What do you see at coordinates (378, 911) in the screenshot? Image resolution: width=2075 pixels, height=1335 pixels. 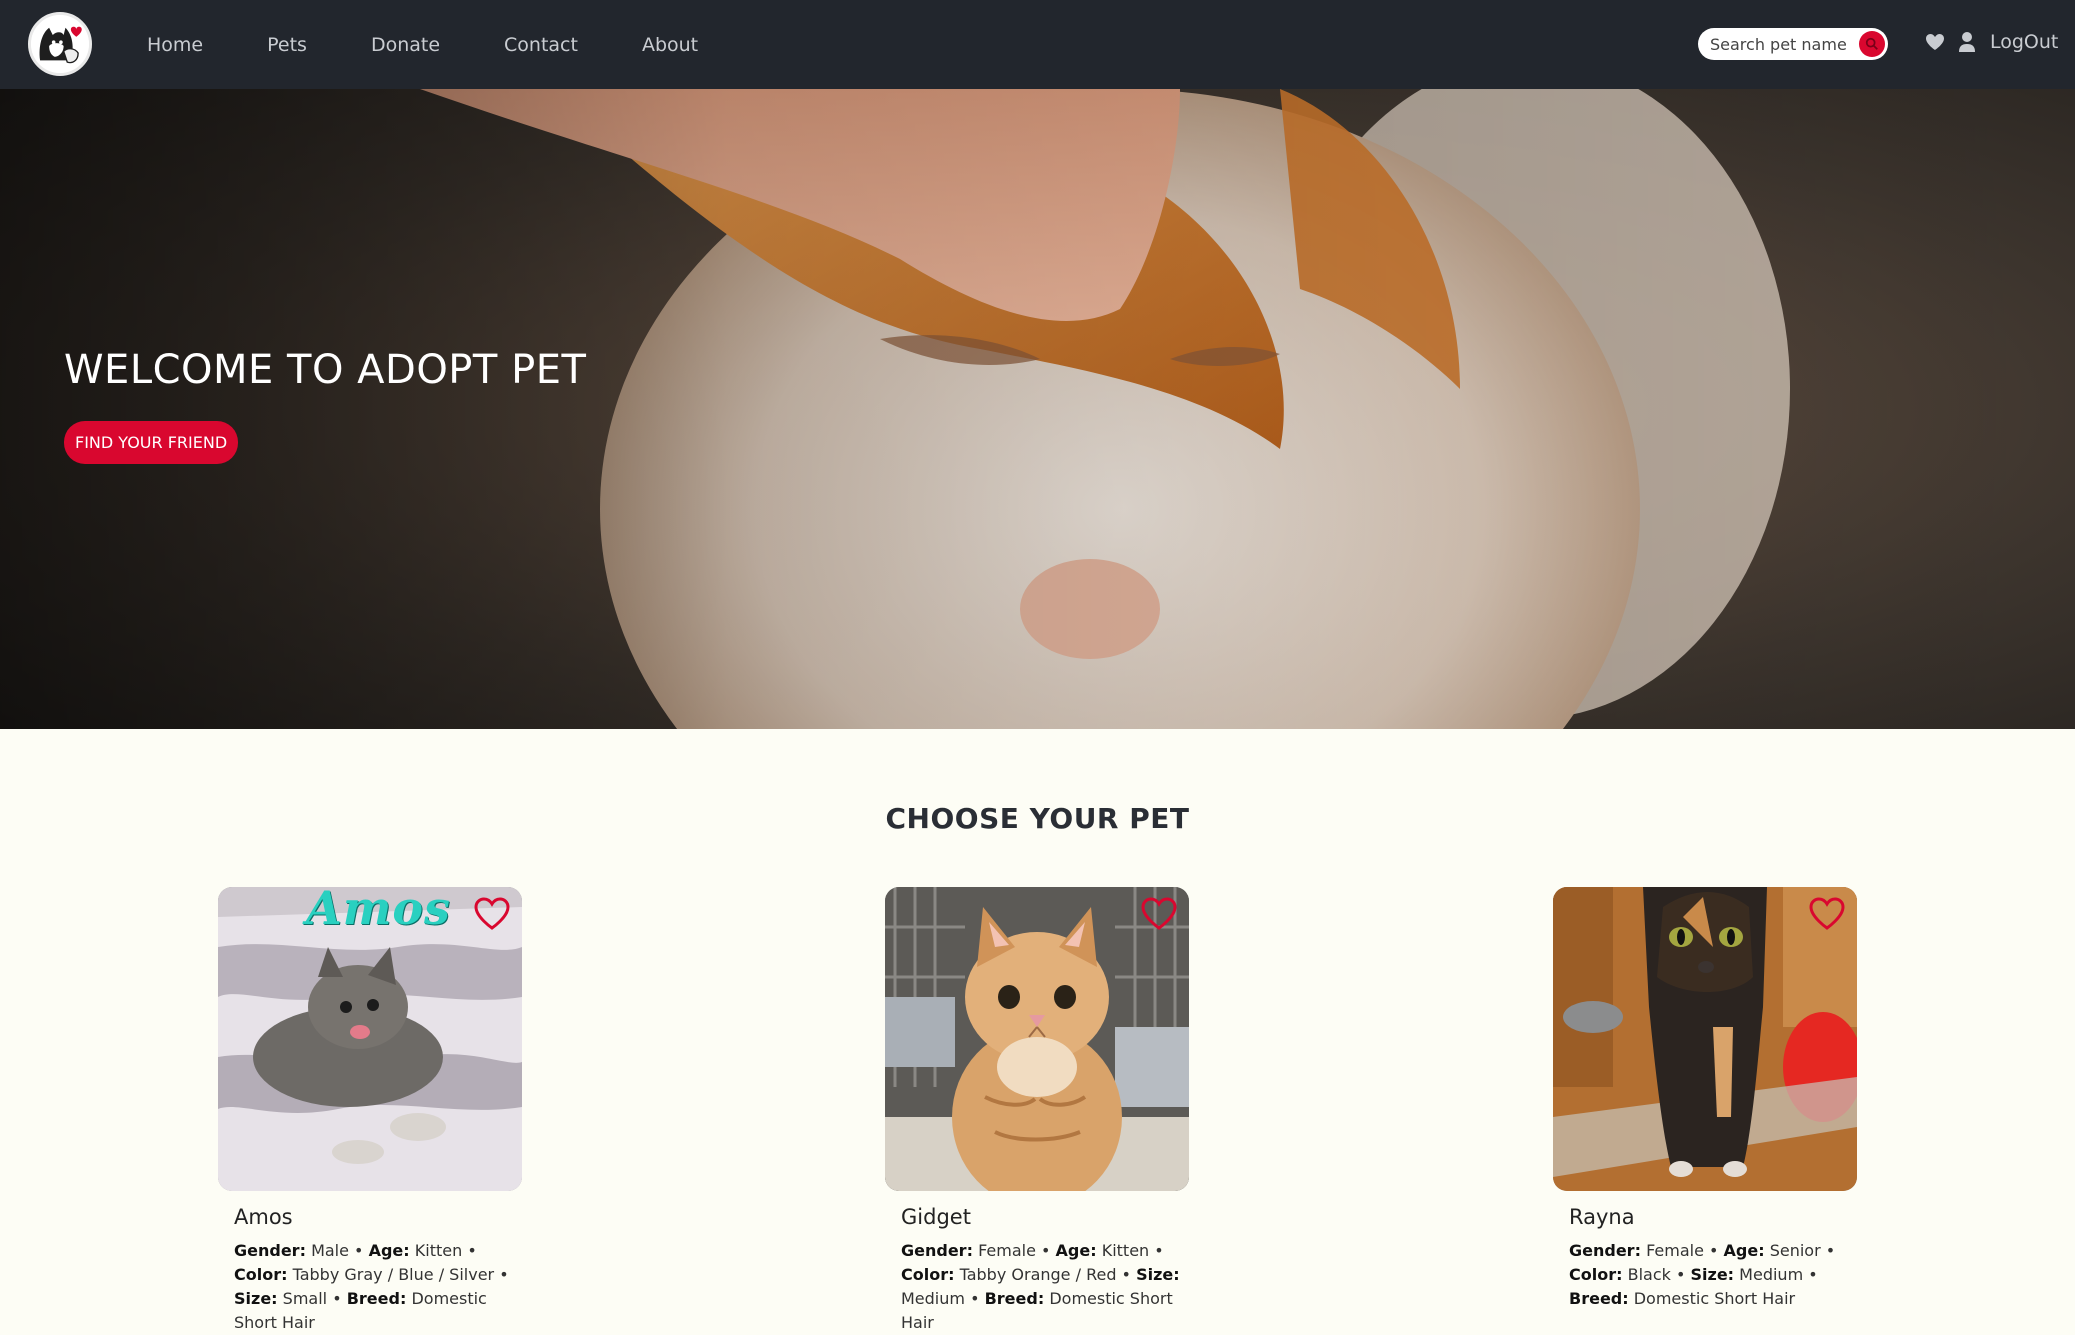 I see `photo-caption-text: Amos` at bounding box center [378, 911].